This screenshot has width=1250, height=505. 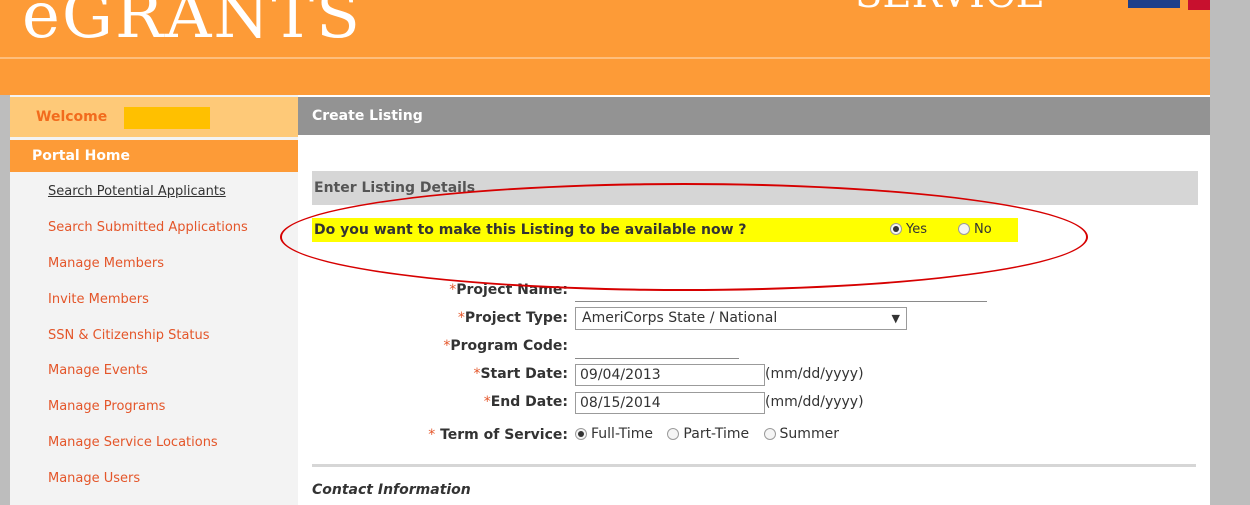 What do you see at coordinates (154, 443) in the screenshot?
I see `sidebar-item-manage-service-locations: Manage Service Locations` at bounding box center [154, 443].